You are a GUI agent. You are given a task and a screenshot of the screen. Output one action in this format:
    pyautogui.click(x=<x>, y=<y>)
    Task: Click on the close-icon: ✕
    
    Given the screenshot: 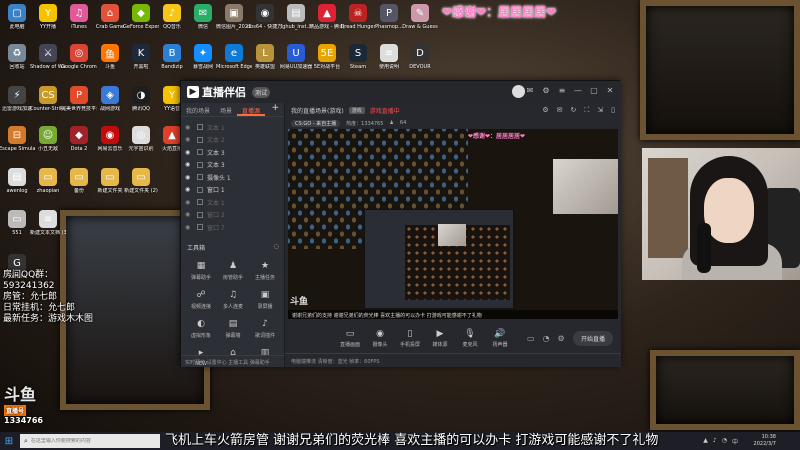 What is the action you would take?
    pyautogui.click(x=610, y=91)
    